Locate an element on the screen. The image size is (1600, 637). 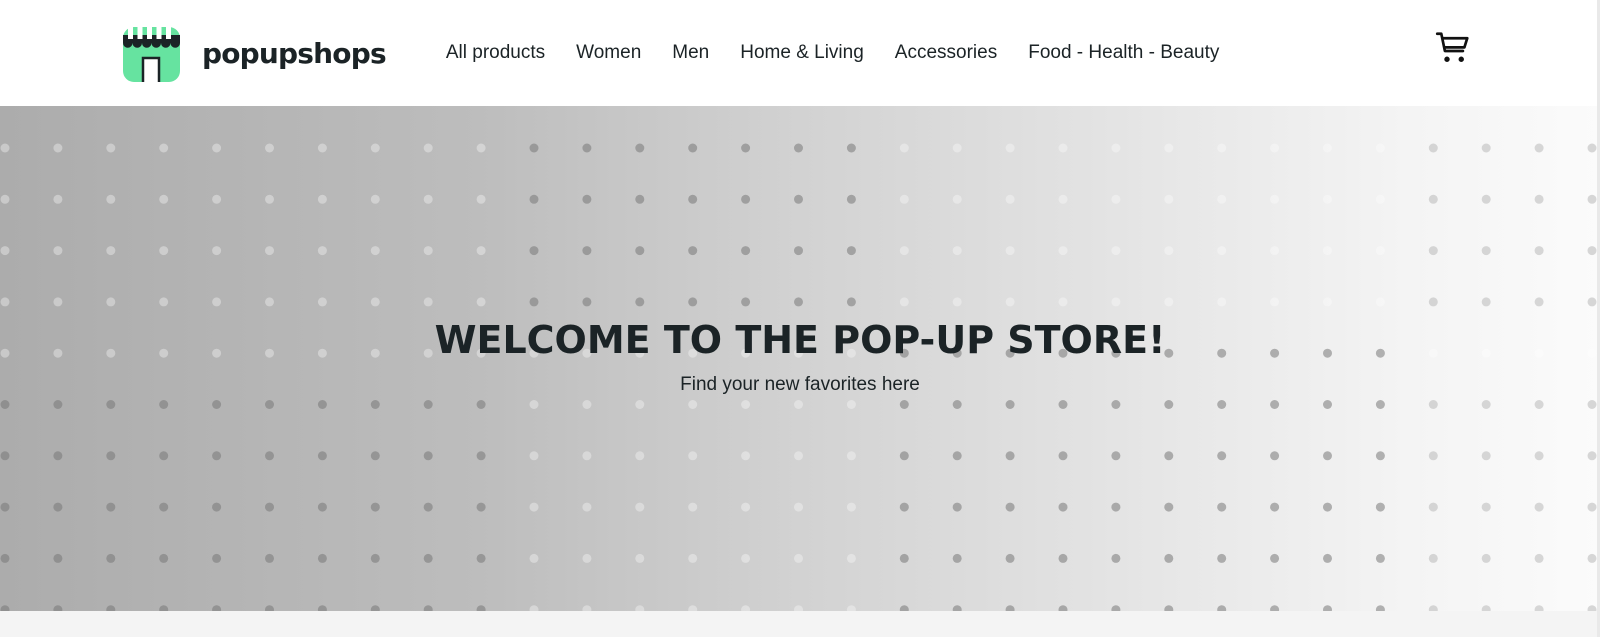
cart-button is located at coordinates (1453, 48).